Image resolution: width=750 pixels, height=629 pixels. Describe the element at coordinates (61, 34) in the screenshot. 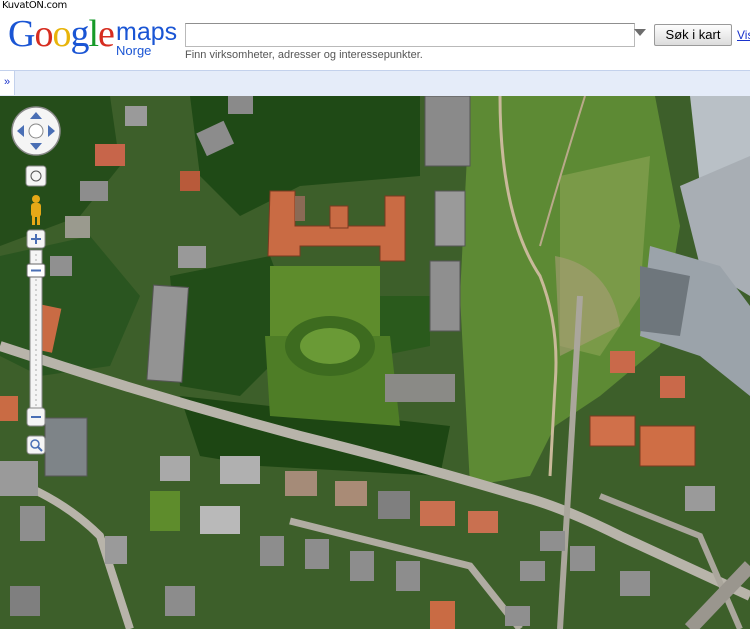

I see `google-logo: Google` at that location.